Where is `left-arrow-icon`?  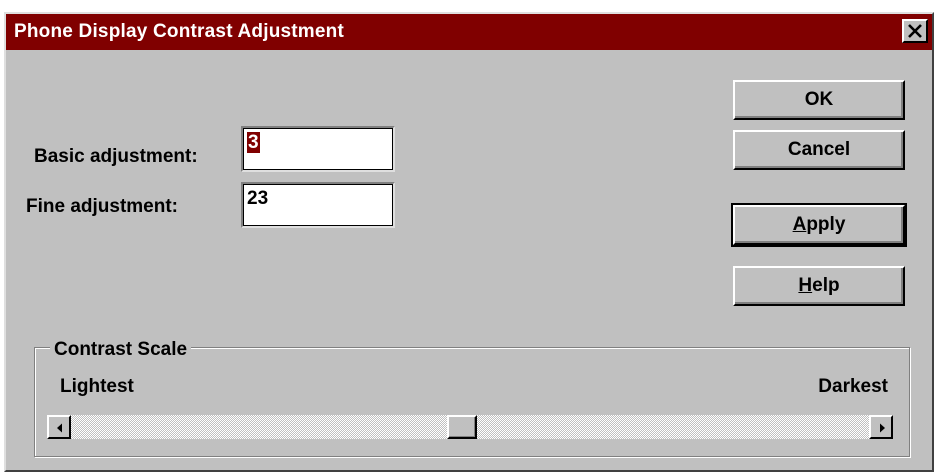
left-arrow-icon is located at coordinates (59, 428).